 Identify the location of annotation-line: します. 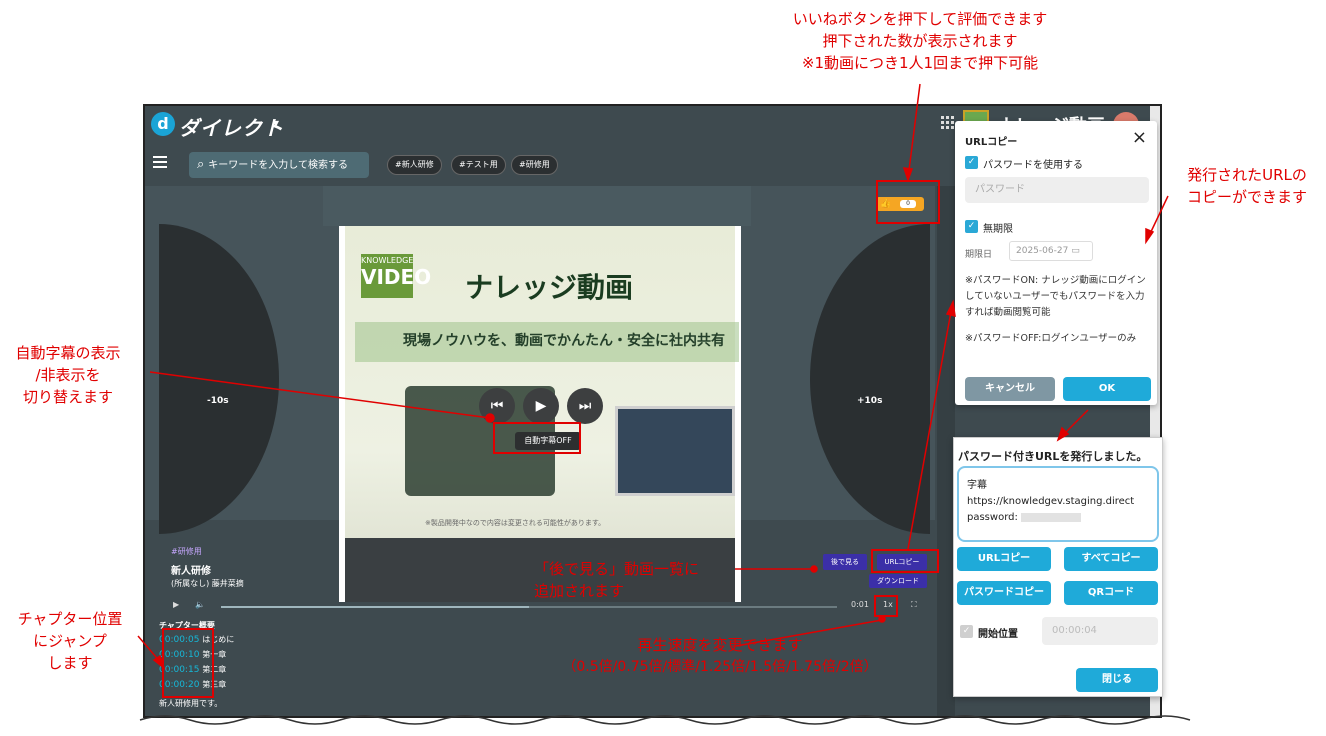
(70, 663).